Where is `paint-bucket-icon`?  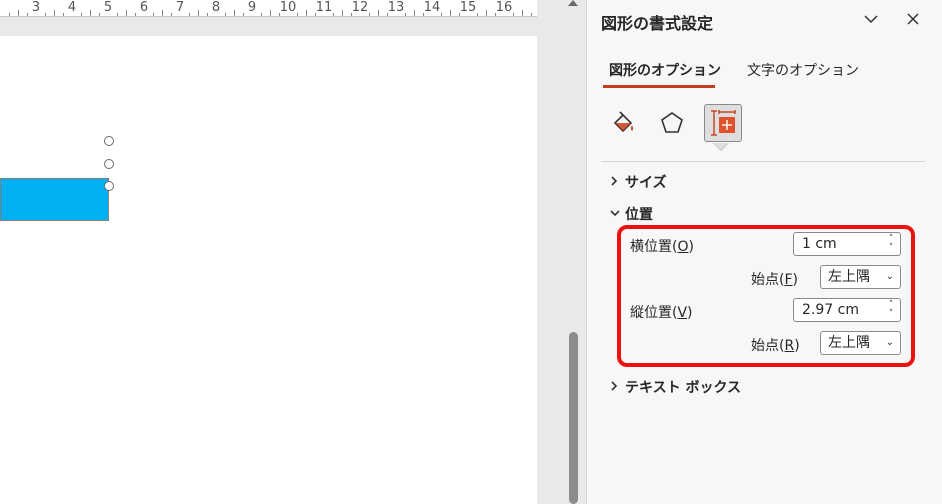
paint-bucket-icon is located at coordinates (623, 122).